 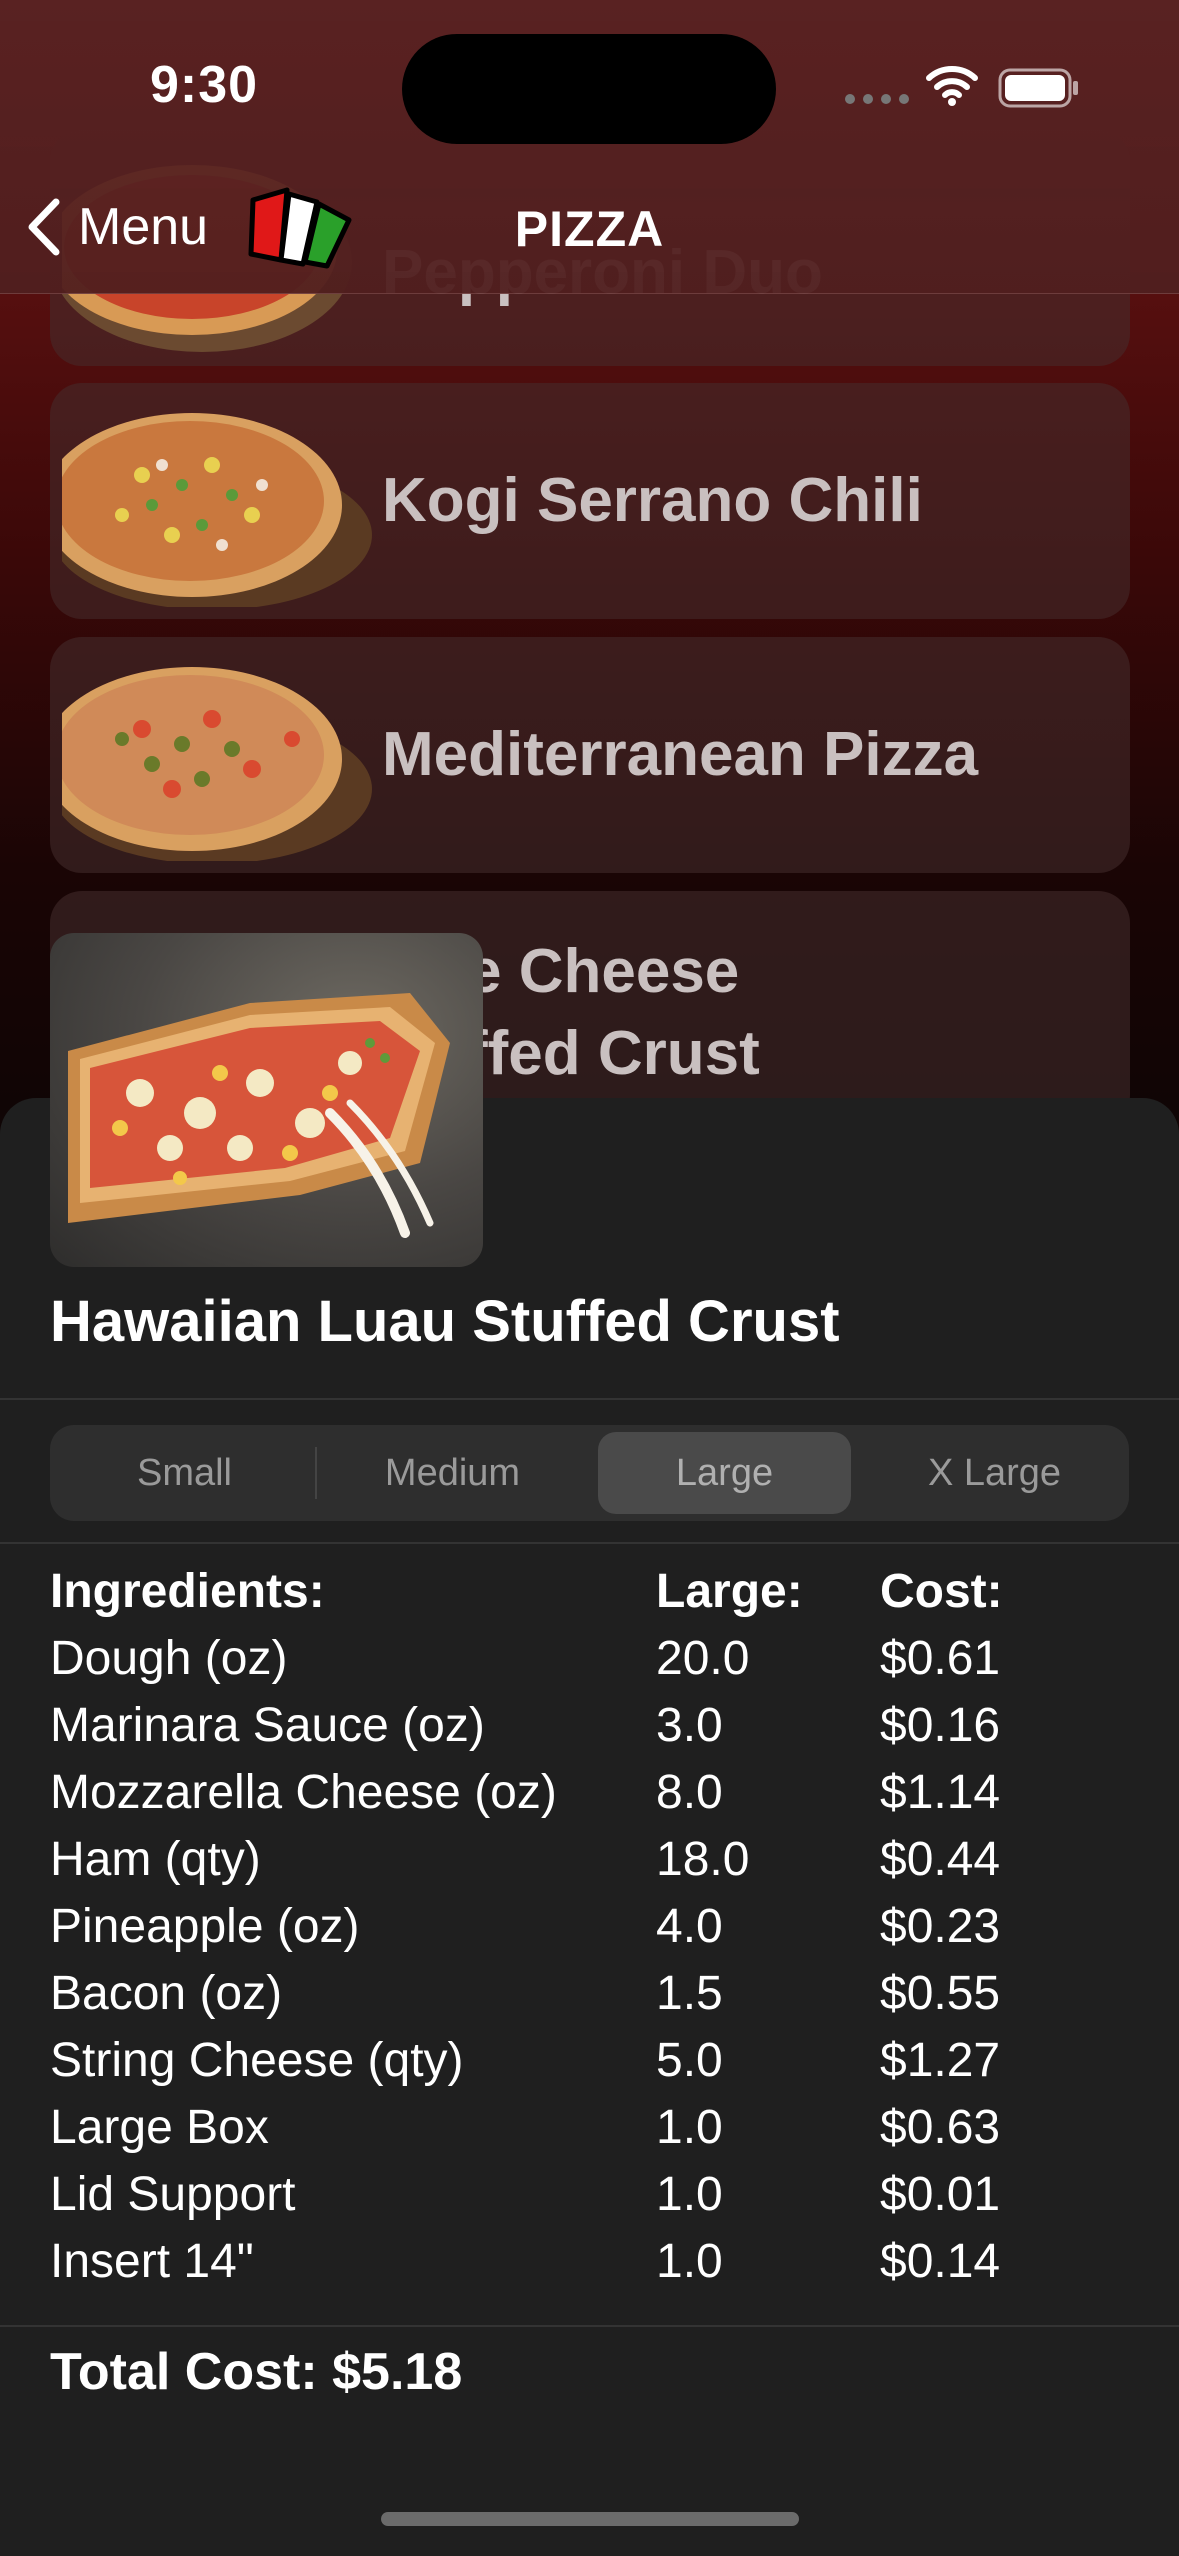 I want to click on cellular-signal-icon, so click(x=877, y=99).